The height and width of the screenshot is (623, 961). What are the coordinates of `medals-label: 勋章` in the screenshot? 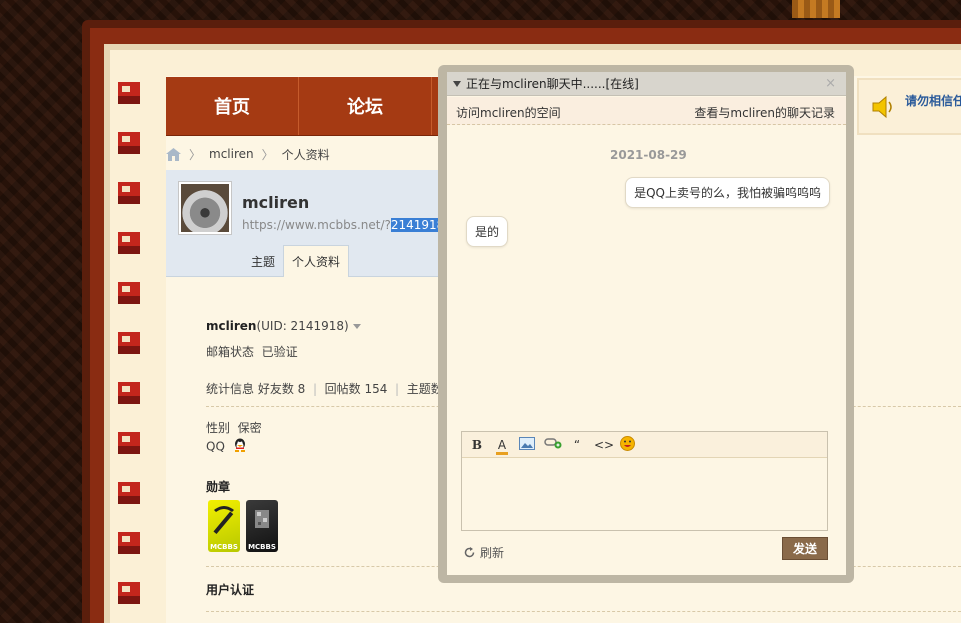 It's located at (218, 486).